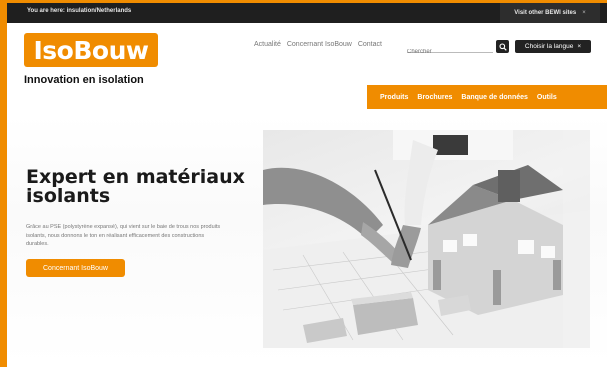 The image size is (607, 367). I want to click on logo-text: IsoBouw, so click(91, 50).